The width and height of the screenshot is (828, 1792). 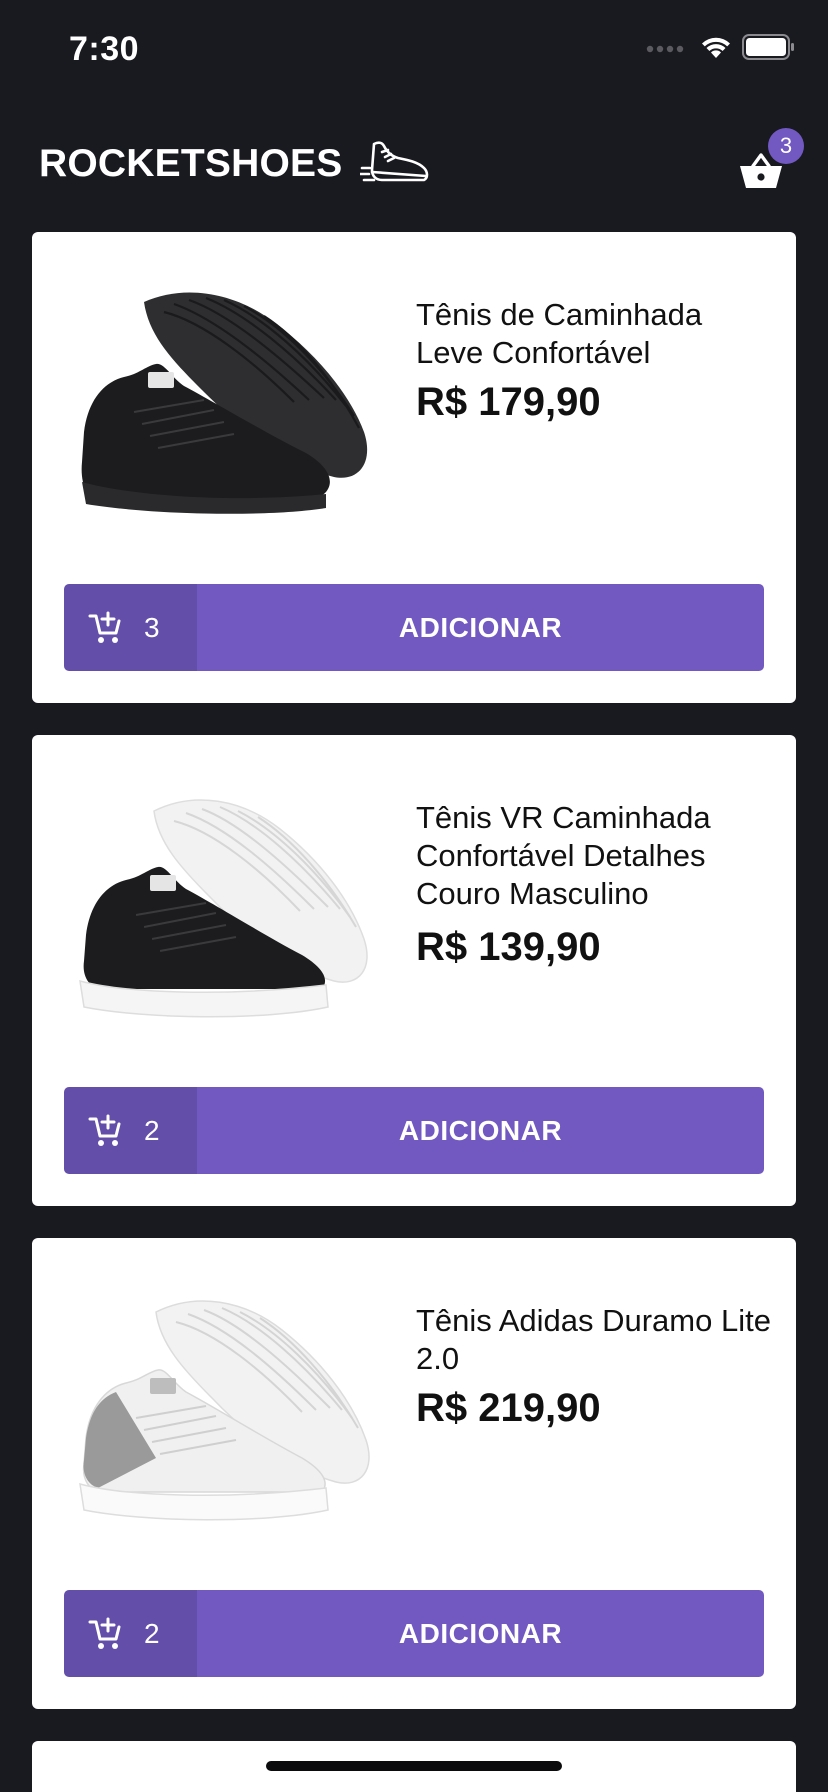 I want to click on product-info: Tênis de Caminhada Leve Confortável, so click(x=596, y=334).